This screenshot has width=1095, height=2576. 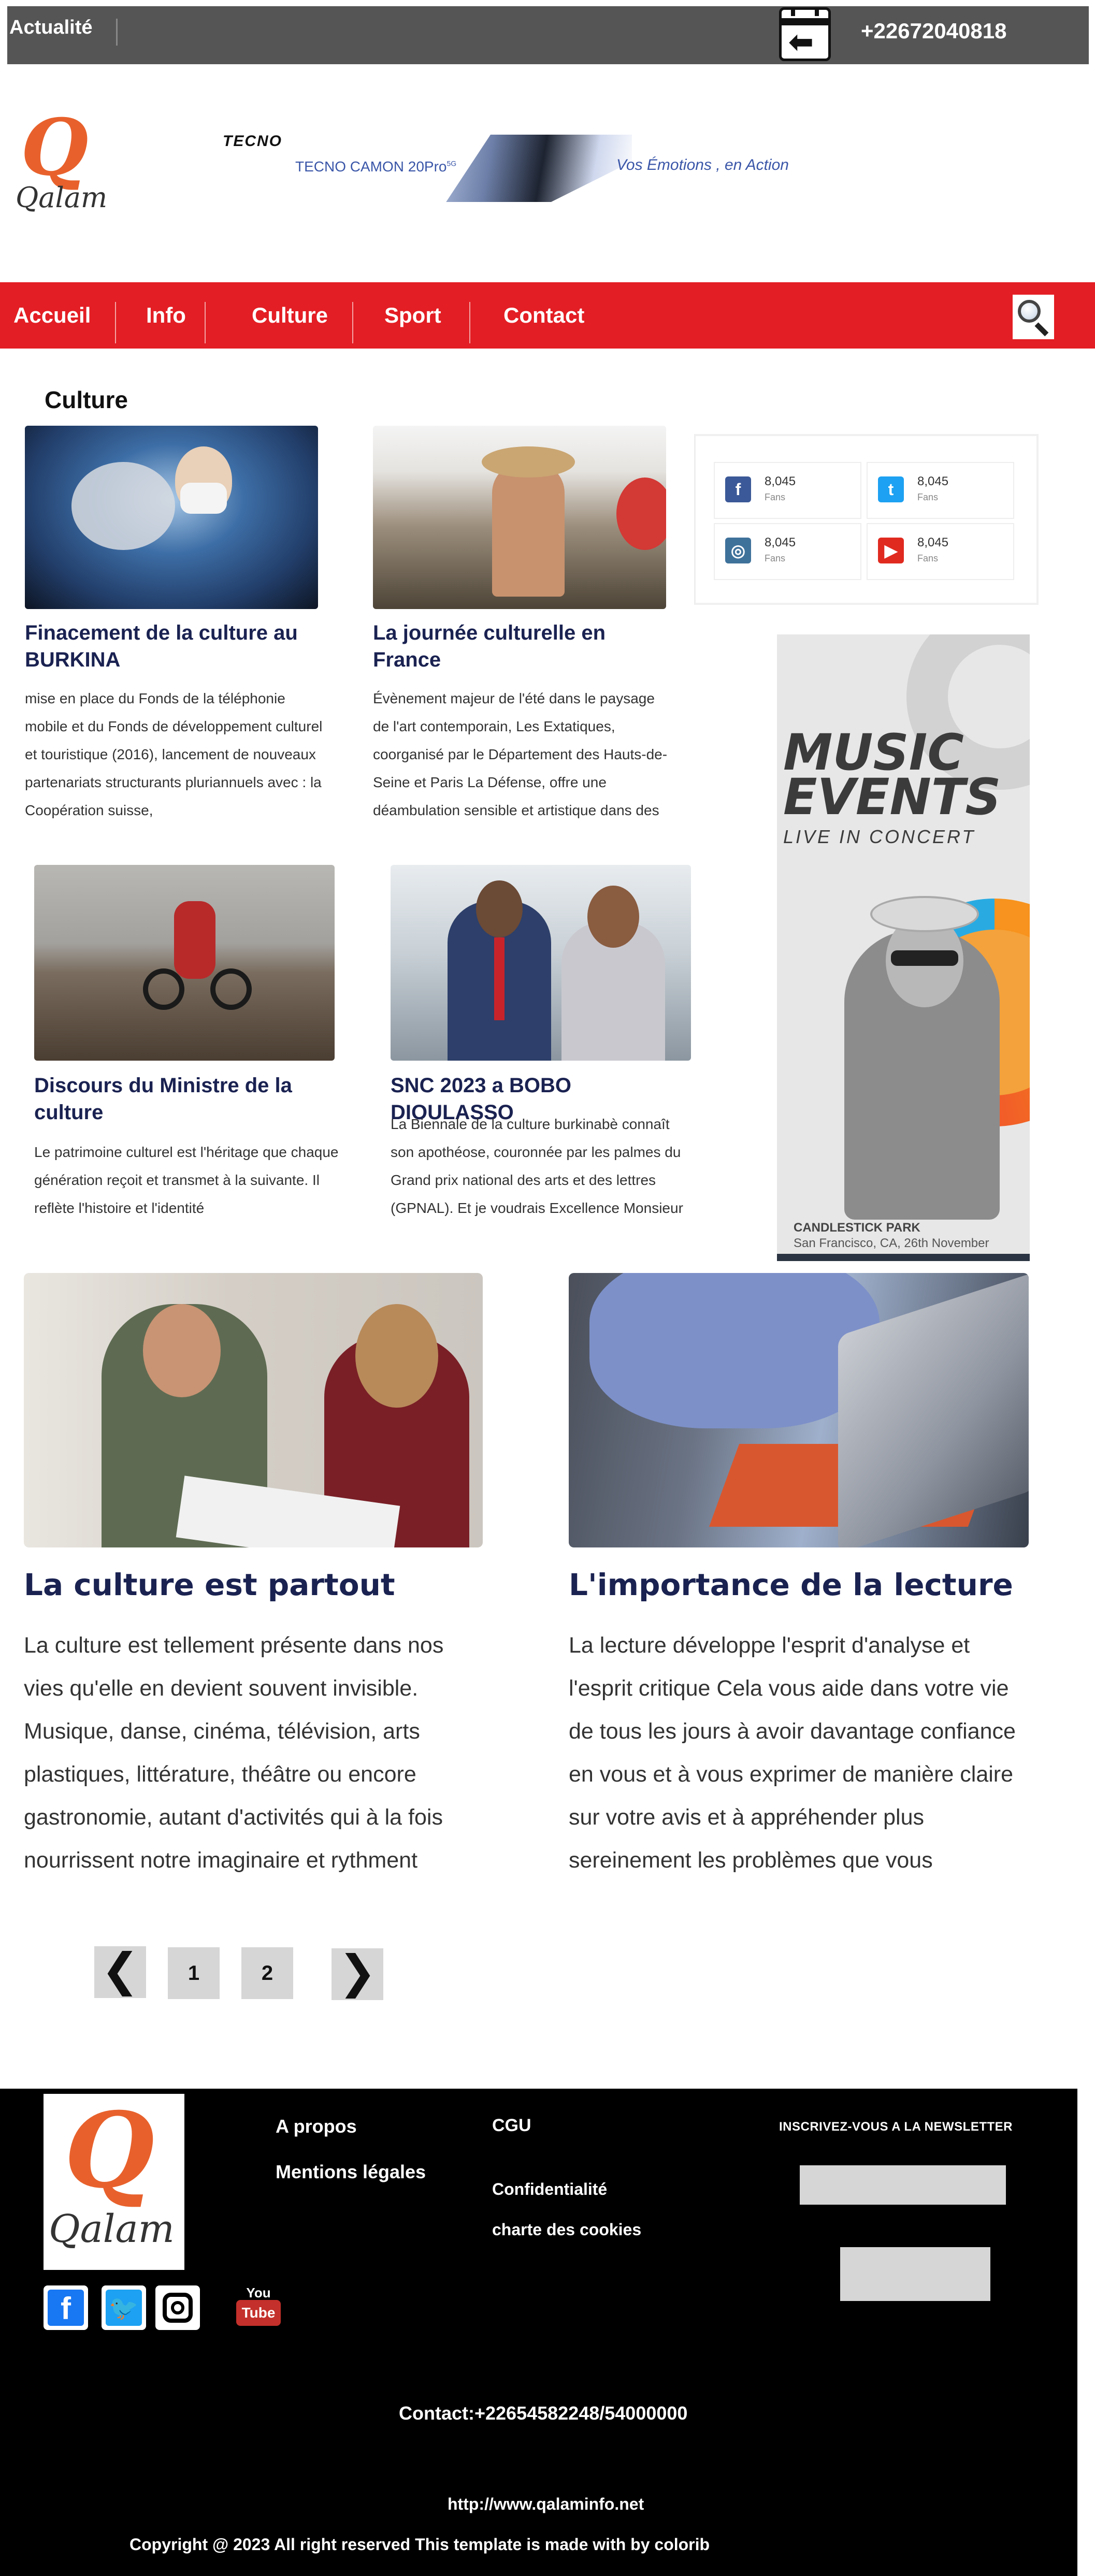 What do you see at coordinates (566, 2230) in the screenshot?
I see `footer-link-cookies: charte des cookies` at bounding box center [566, 2230].